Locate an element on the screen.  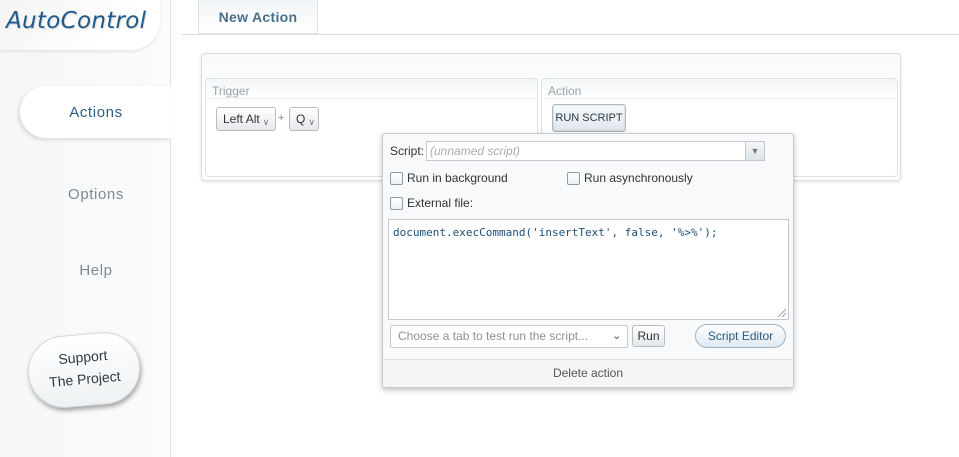
plus-sign: + is located at coordinates (281, 118).